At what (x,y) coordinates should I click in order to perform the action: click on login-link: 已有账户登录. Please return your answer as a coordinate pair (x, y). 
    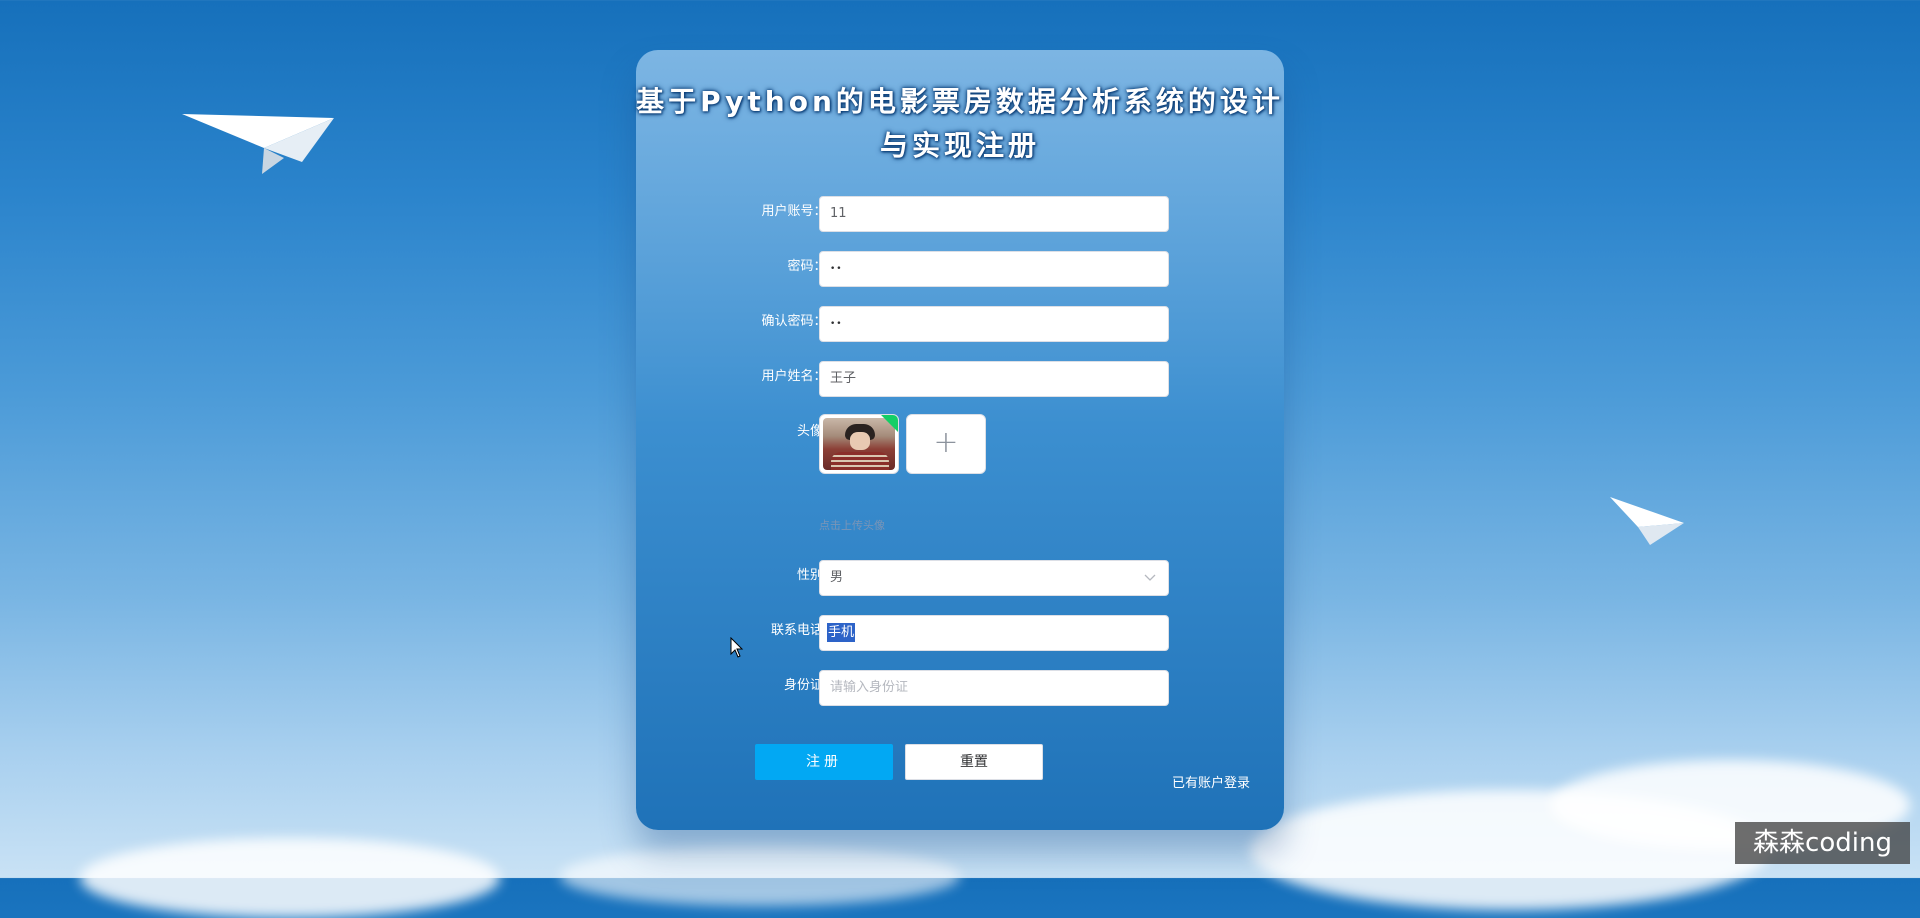
    Looking at the image, I should click on (1211, 781).